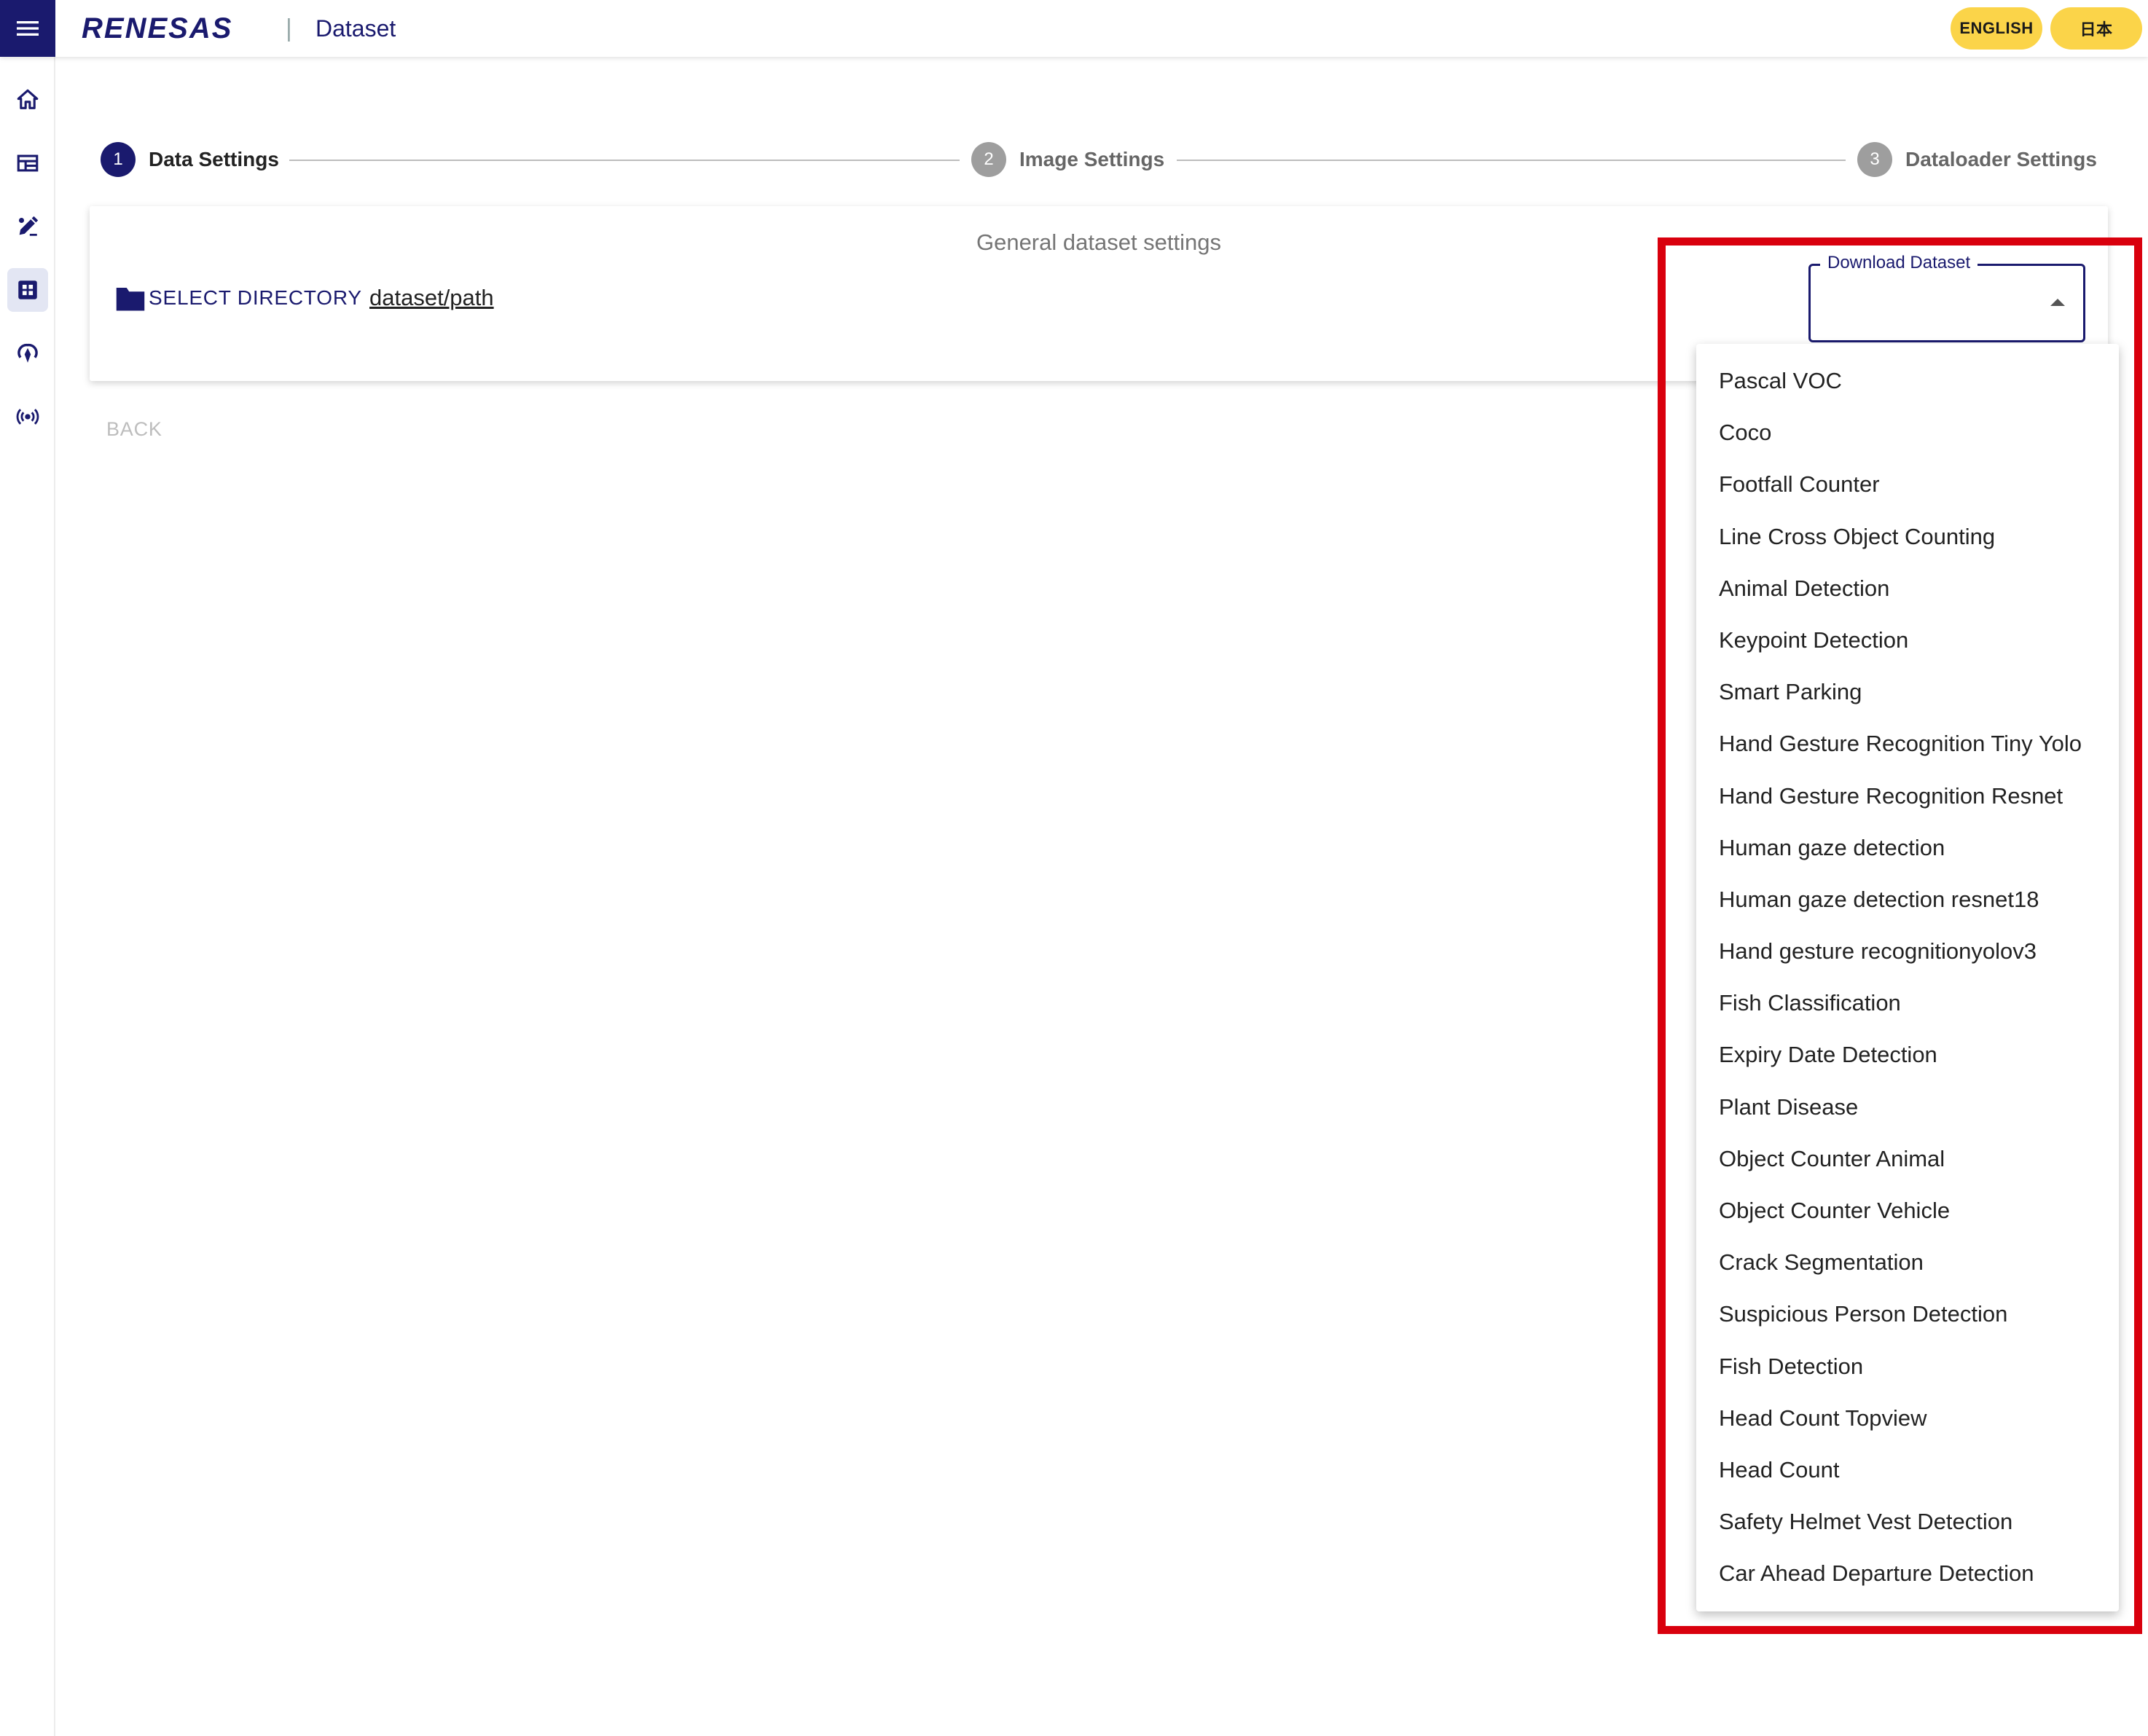  I want to click on dataset-option: Object Counter Animal, so click(1908, 1159).